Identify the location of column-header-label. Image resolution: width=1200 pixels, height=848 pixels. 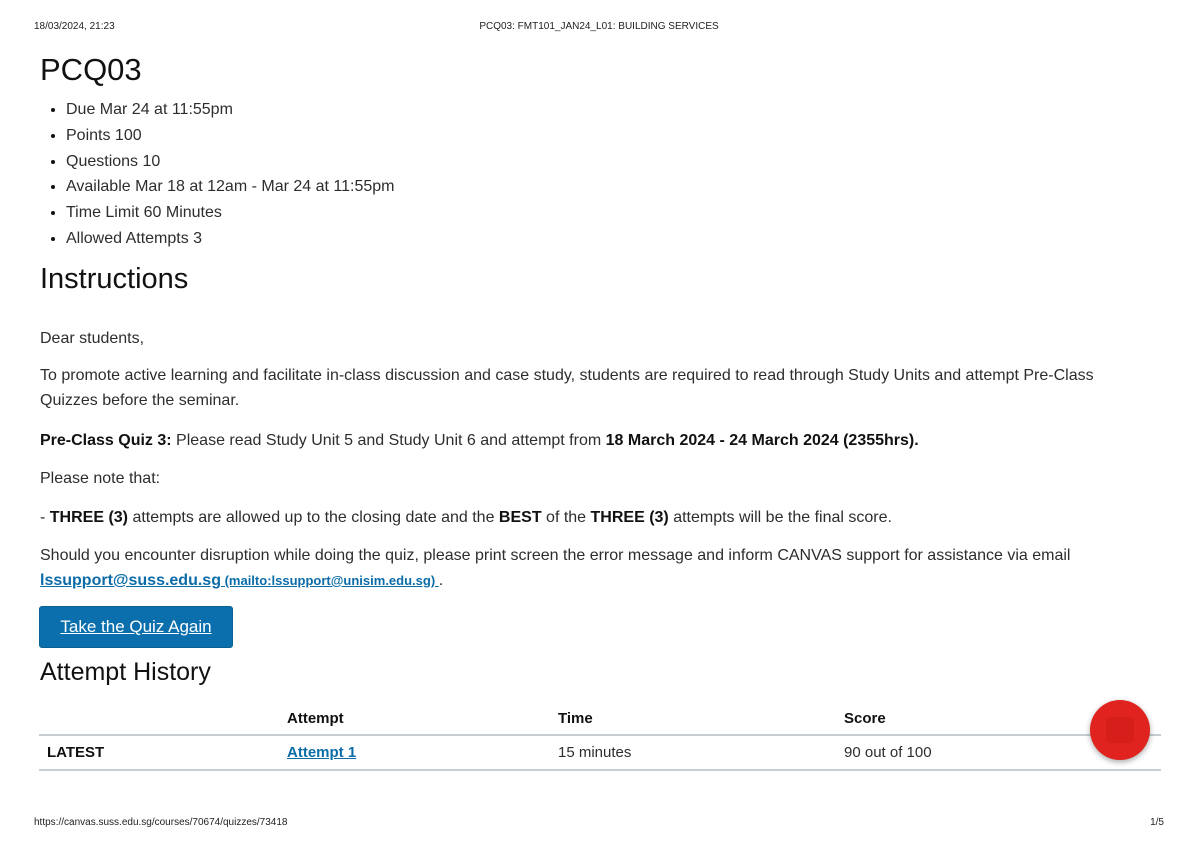
(159, 719).